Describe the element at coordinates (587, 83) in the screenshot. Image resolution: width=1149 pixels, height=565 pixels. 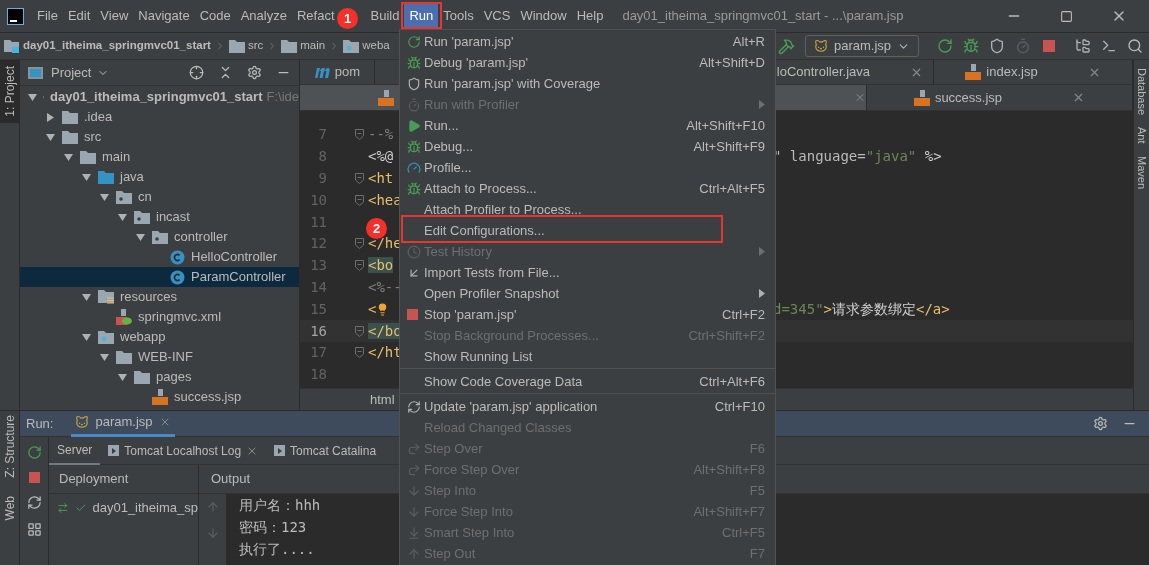
I see `menu-item: Run 'param.jsp' with Coverage` at that location.